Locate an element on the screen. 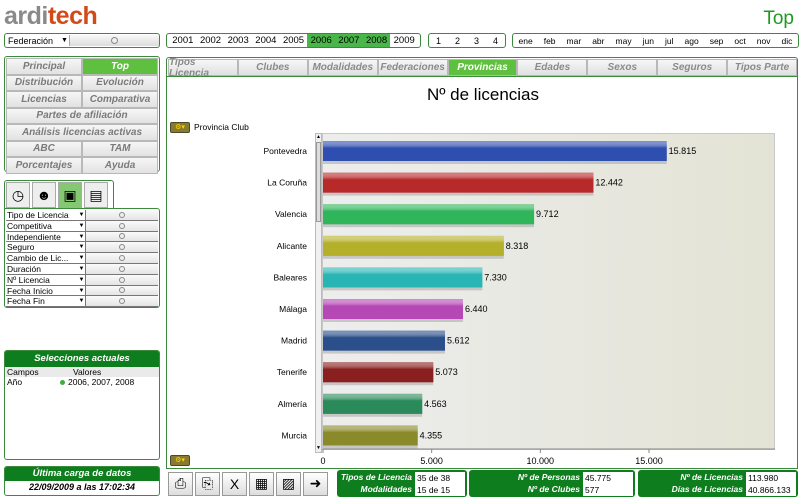  month-abr: abr is located at coordinates (598, 41).